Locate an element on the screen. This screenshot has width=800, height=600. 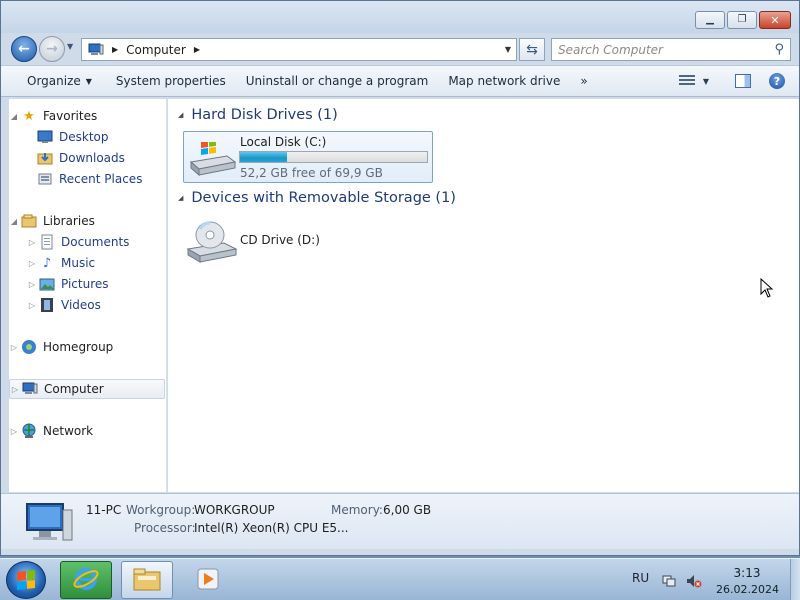
system-properties-button: System properties is located at coordinates (171, 81).